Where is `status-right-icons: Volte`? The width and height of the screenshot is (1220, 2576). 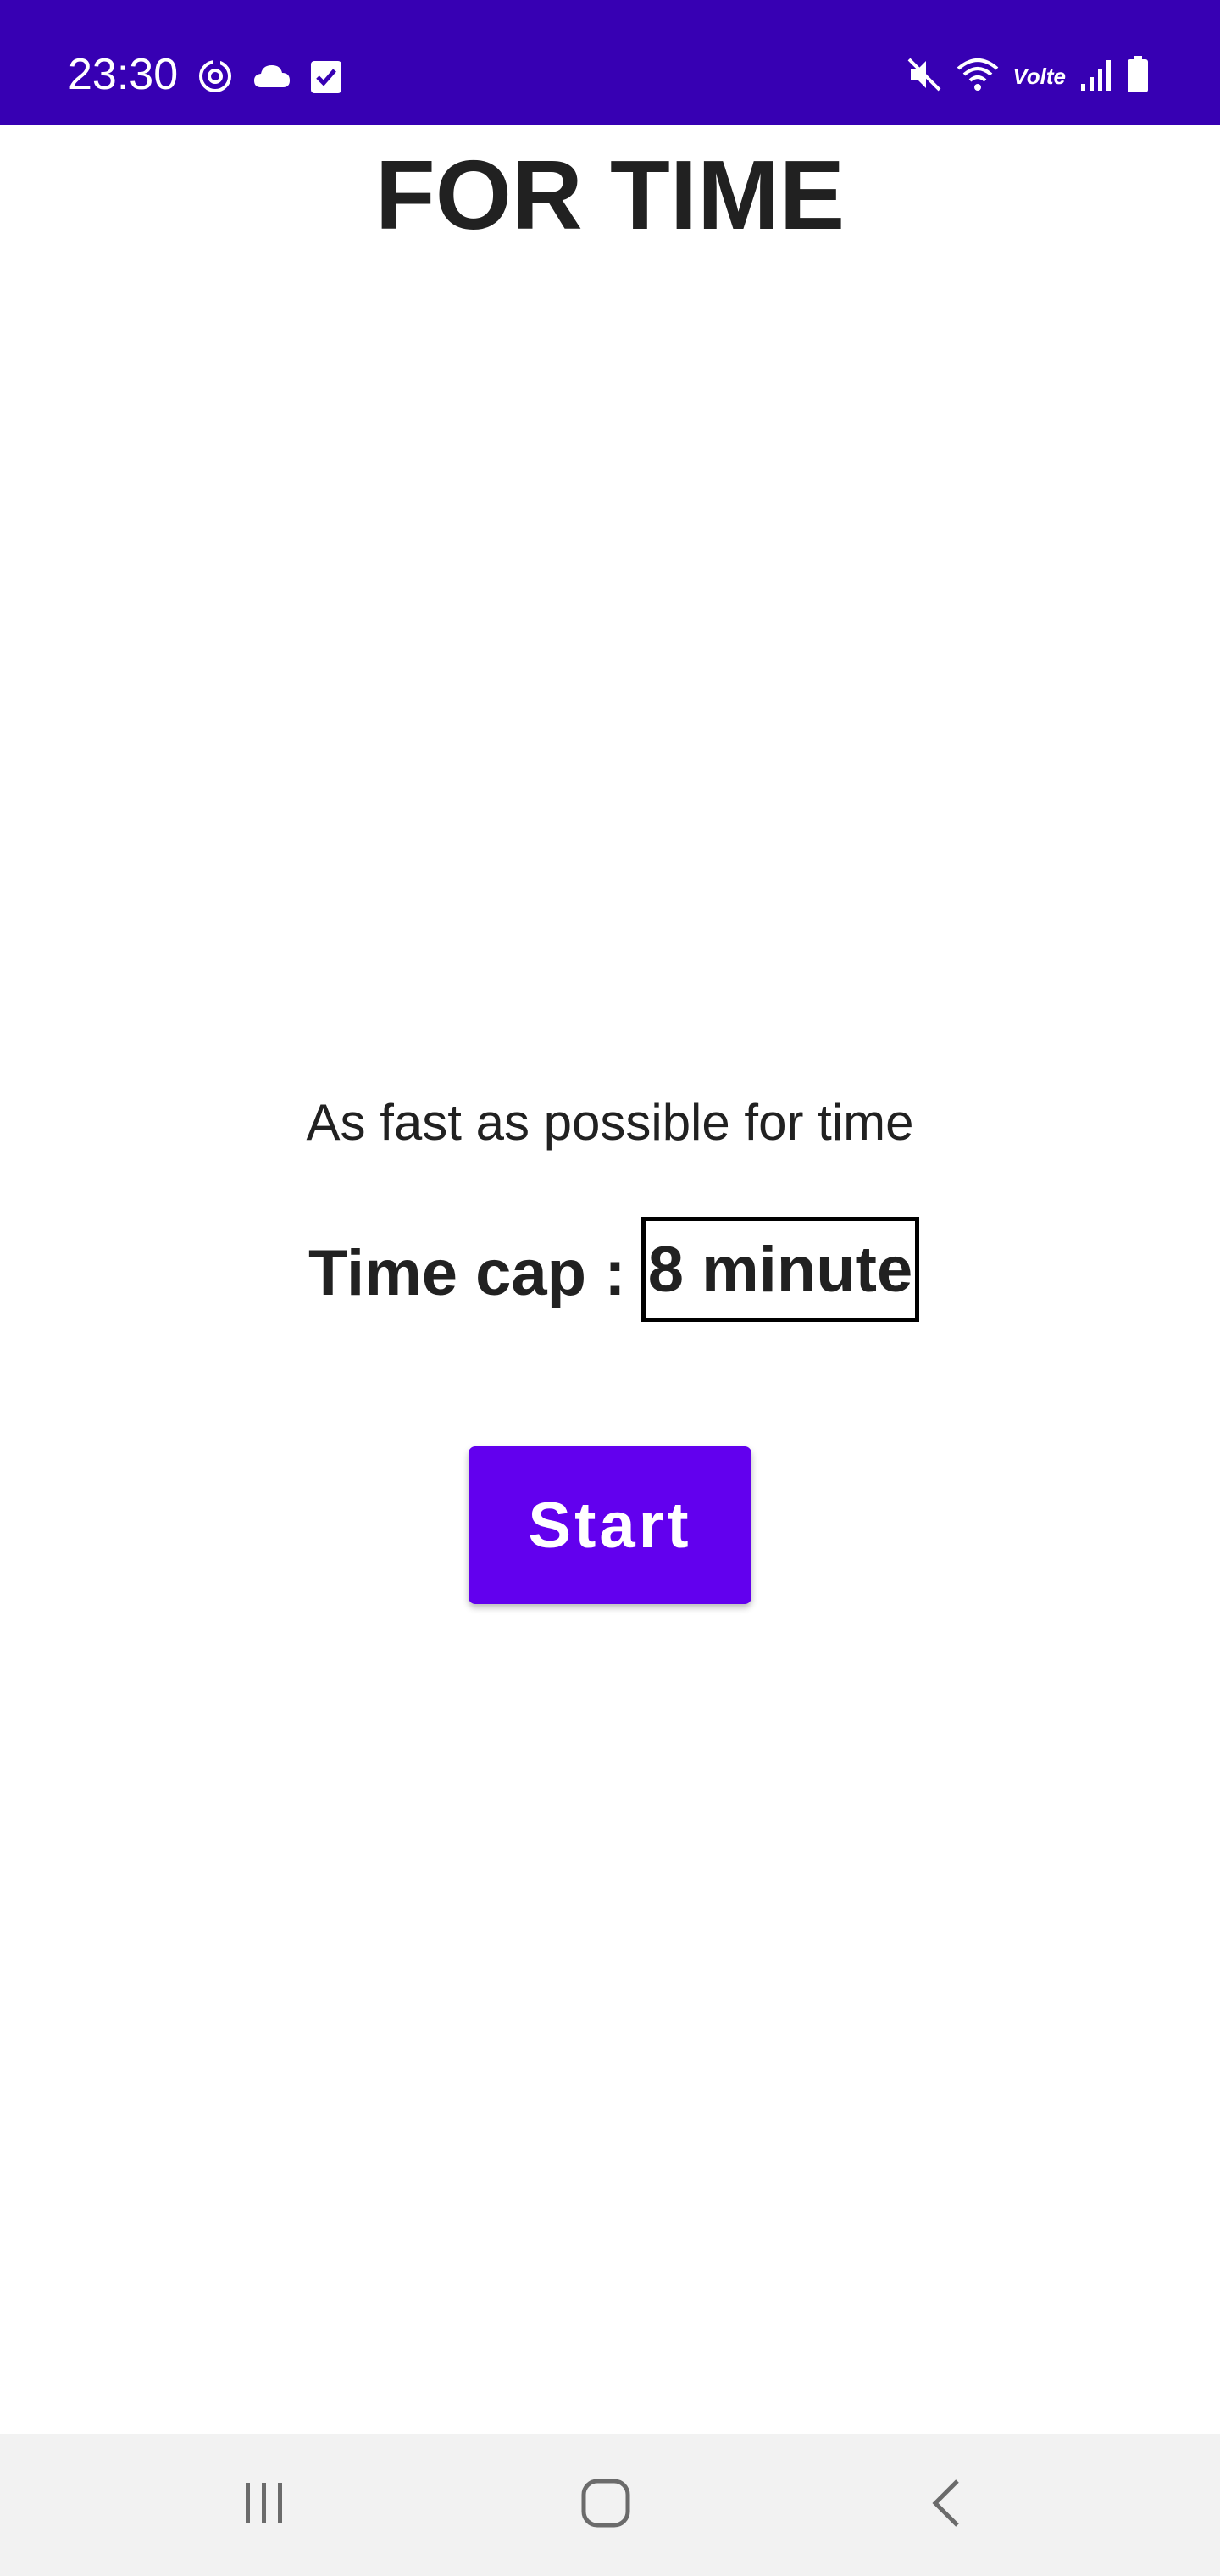 status-right-icons: Volte is located at coordinates (1027, 76).